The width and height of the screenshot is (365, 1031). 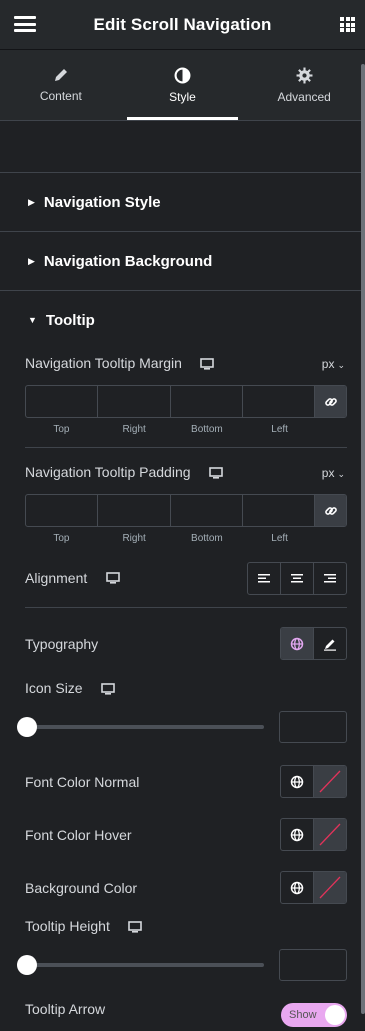 What do you see at coordinates (279, 401) in the screenshot?
I see `margin-left-input` at bounding box center [279, 401].